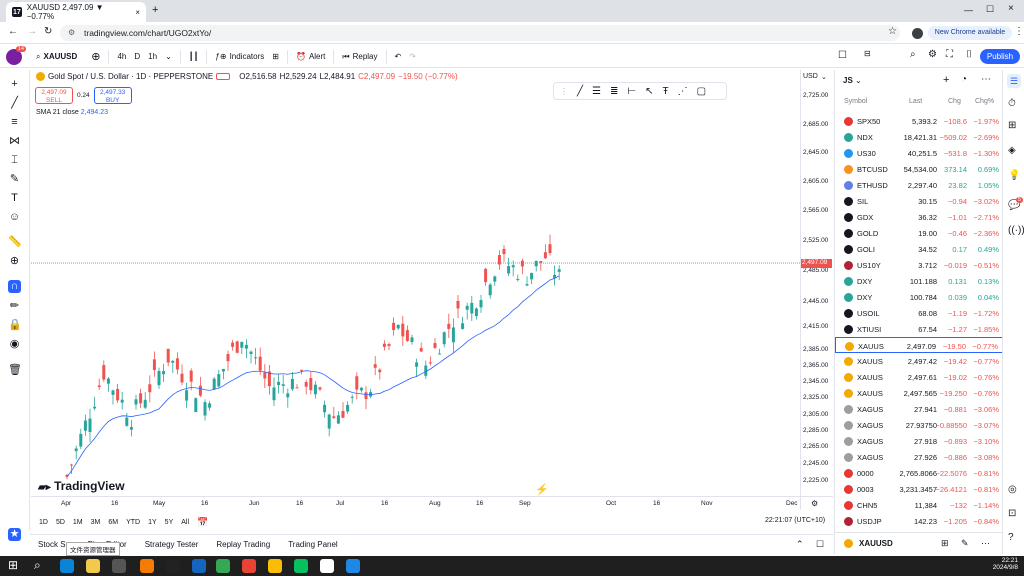 This screenshot has width=1024, height=576. What do you see at coordinates (919, 121) in the screenshot?
I see `watchlist-row: SPX50 5,393.2 −108.6 −1.97%` at bounding box center [919, 121].